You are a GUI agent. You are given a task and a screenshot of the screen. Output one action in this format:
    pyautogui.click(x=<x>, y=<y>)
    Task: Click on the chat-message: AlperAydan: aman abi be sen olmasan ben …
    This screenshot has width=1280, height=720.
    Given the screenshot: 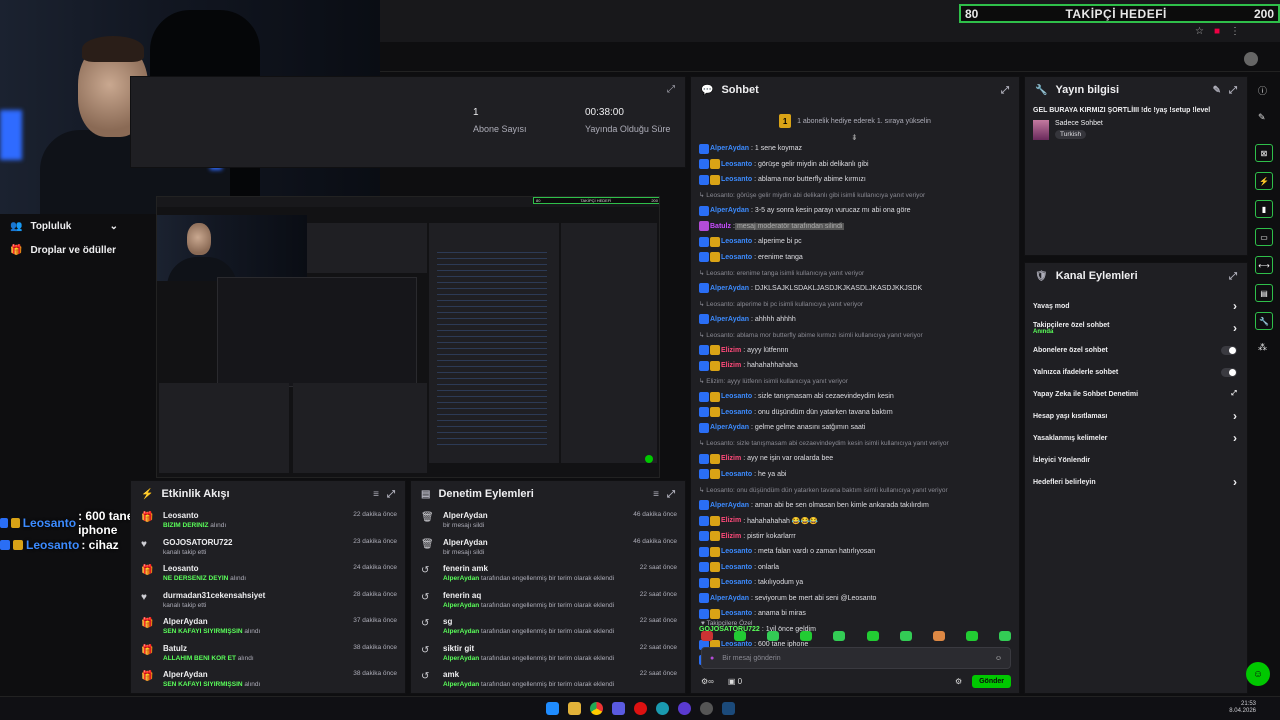 What is the action you would take?
    pyautogui.click(x=856, y=506)
    